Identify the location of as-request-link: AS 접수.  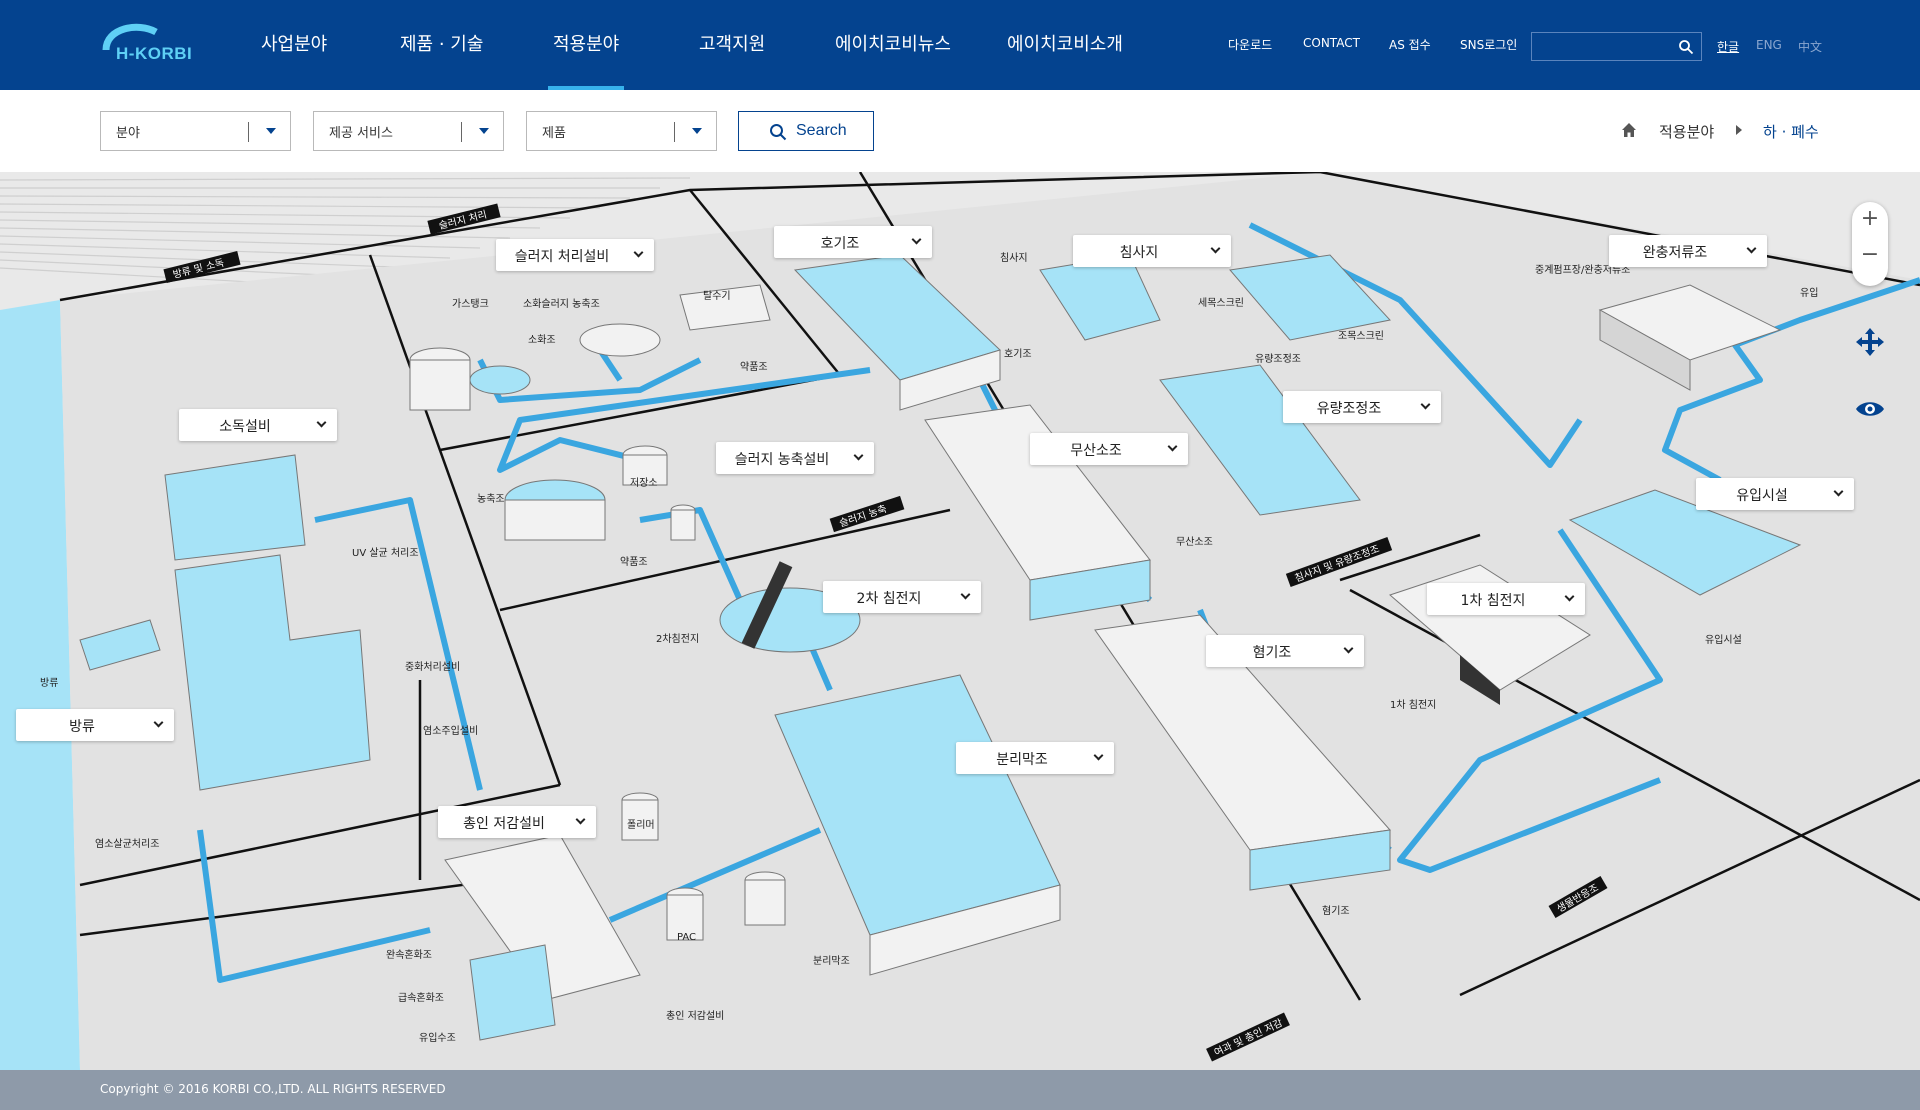
(1410, 44).